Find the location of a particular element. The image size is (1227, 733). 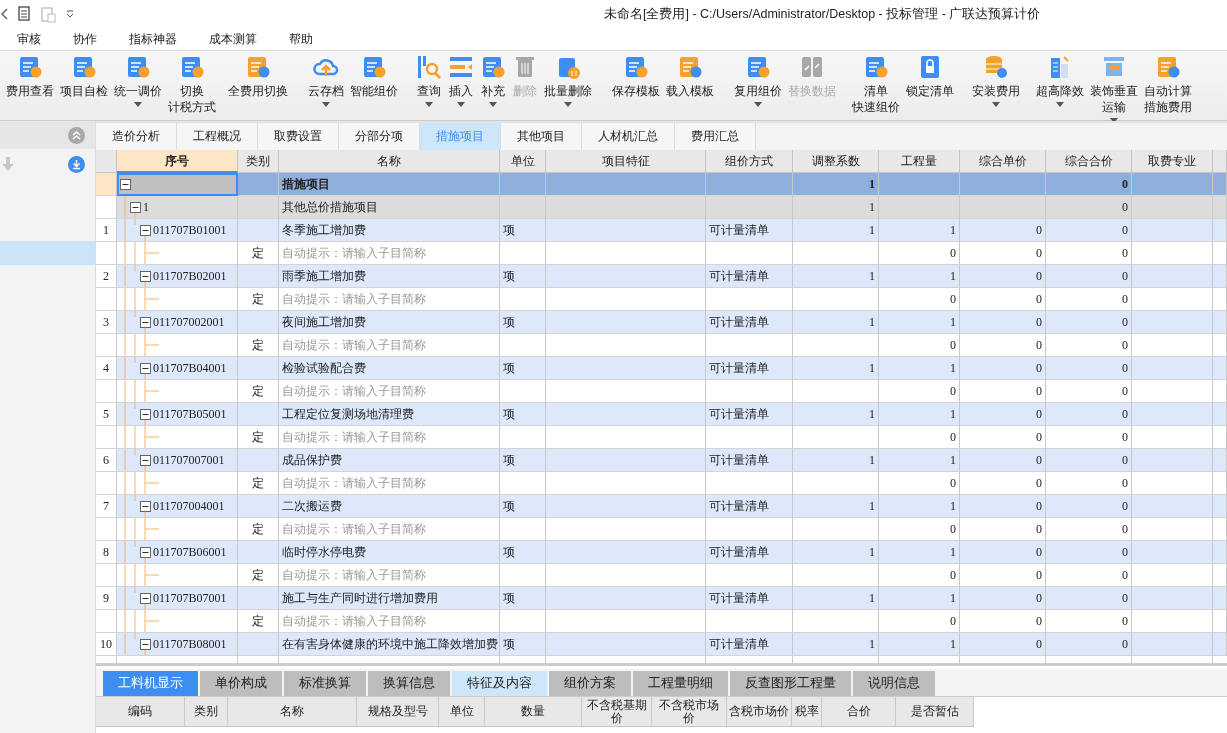

toolbar-button: 全费用切换 is located at coordinates (258, 75).